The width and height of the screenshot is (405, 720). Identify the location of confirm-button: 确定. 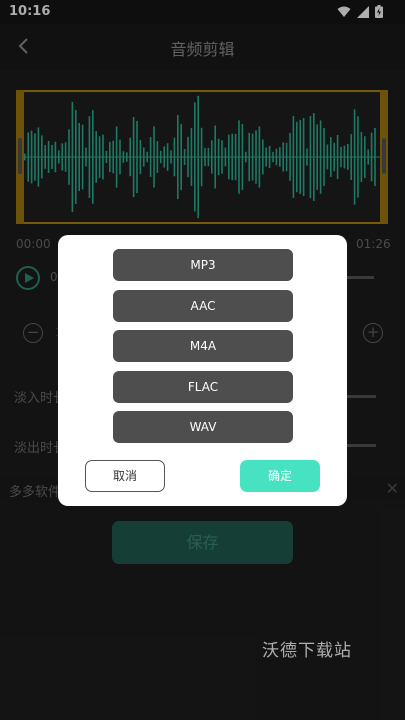
(280, 476).